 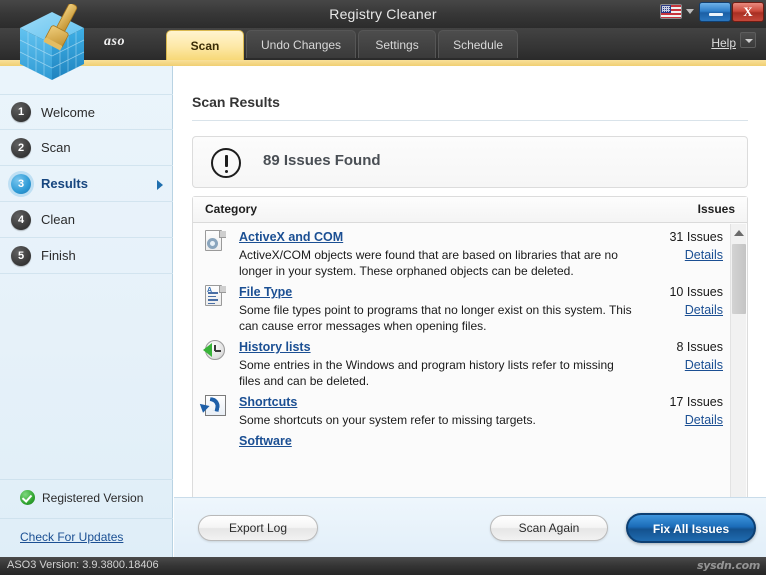 What do you see at coordinates (748, 40) in the screenshot?
I see `help-chevron-down-icon` at bounding box center [748, 40].